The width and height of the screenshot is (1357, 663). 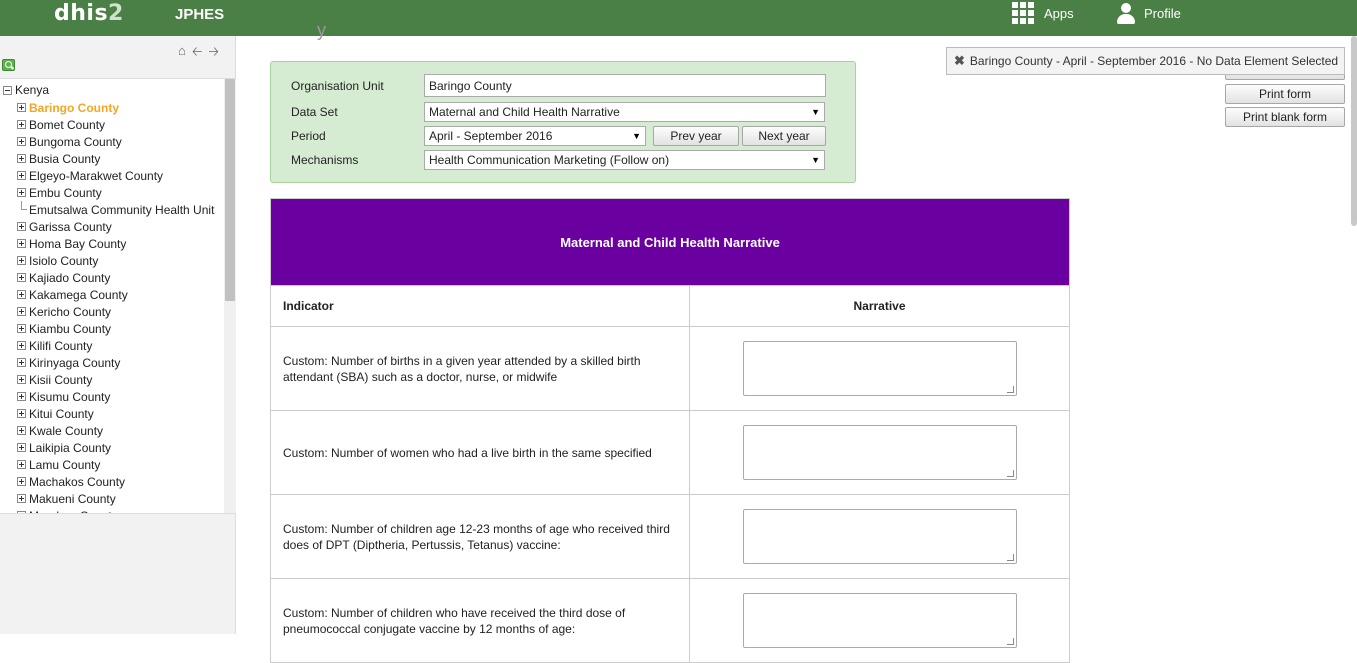 What do you see at coordinates (1354, 131) in the screenshot?
I see `page-scrollbar` at bounding box center [1354, 131].